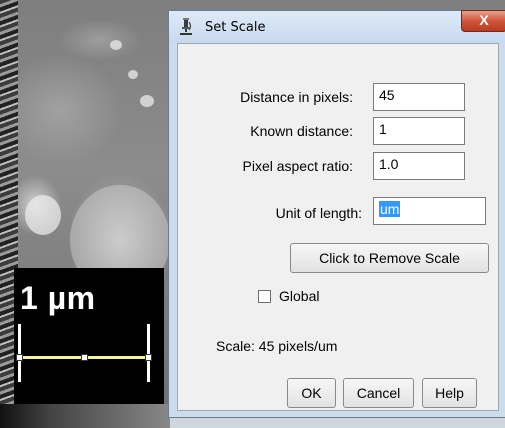 The width and height of the screenshot is (505, 428). What do you see at coordinates (89, 336) in the screenshot?
I see `scale-bar-overlay: 1 µm` at bounding box center [89, 336].